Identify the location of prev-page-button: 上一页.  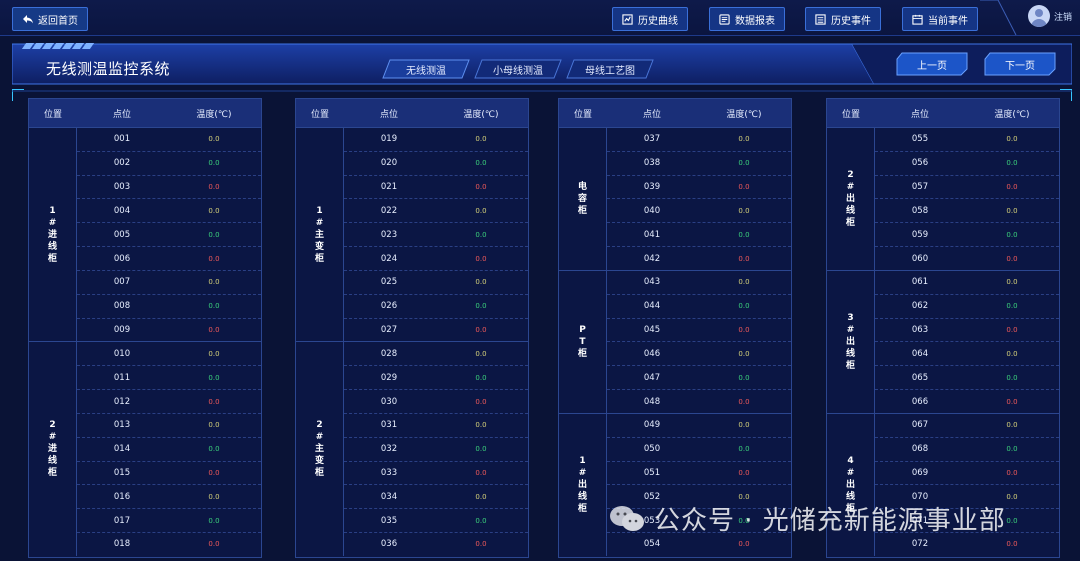
(932, 64).